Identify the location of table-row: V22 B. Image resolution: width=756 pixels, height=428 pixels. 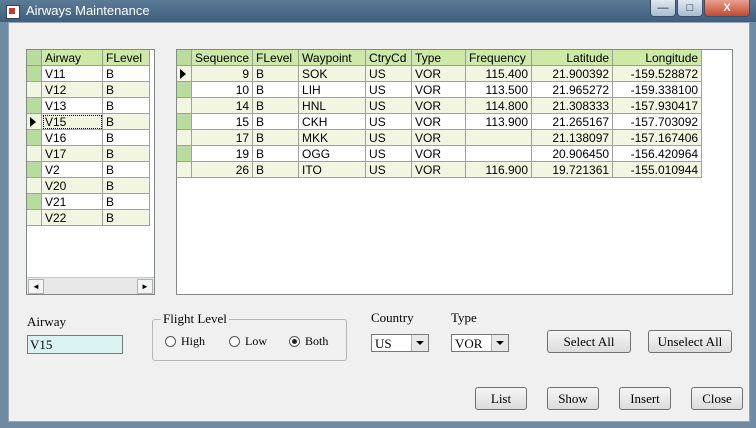
(88, 217).